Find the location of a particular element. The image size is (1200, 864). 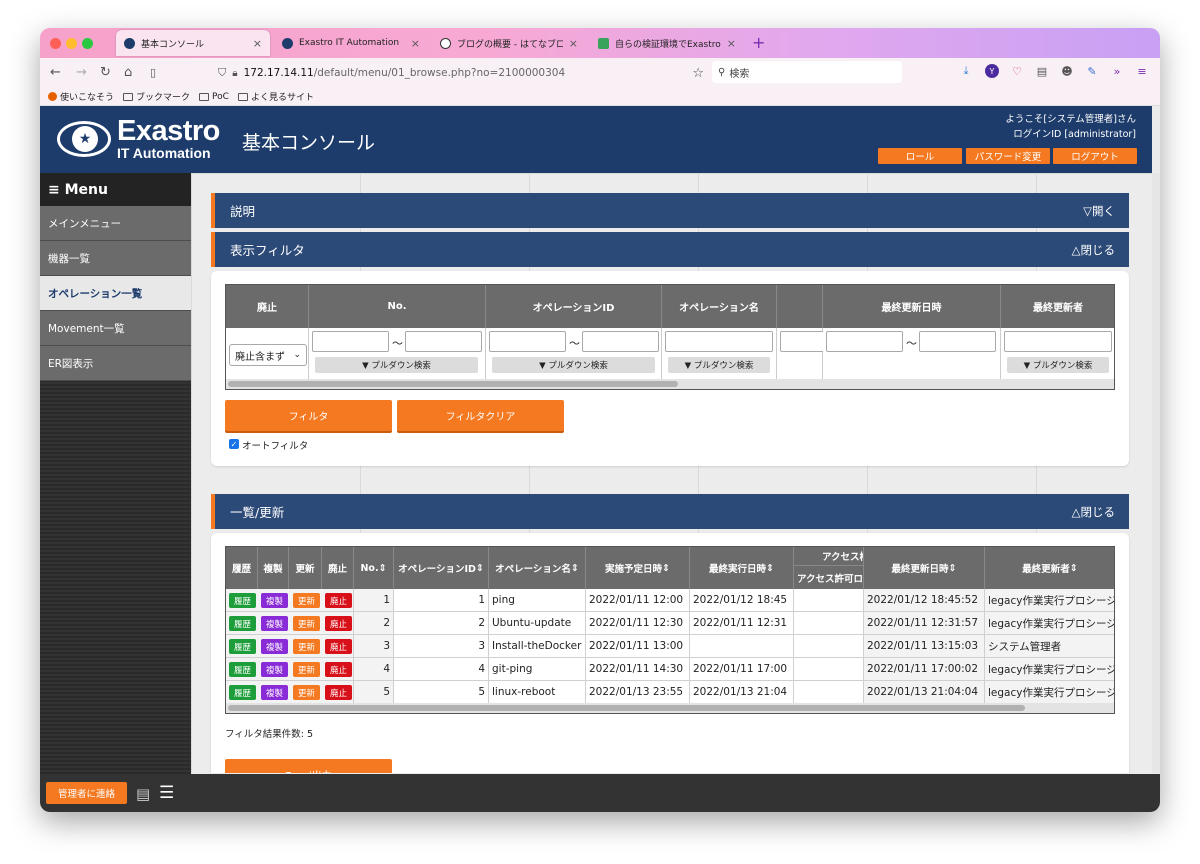

list-table-scrollbar is located at coordinates (670, 708).